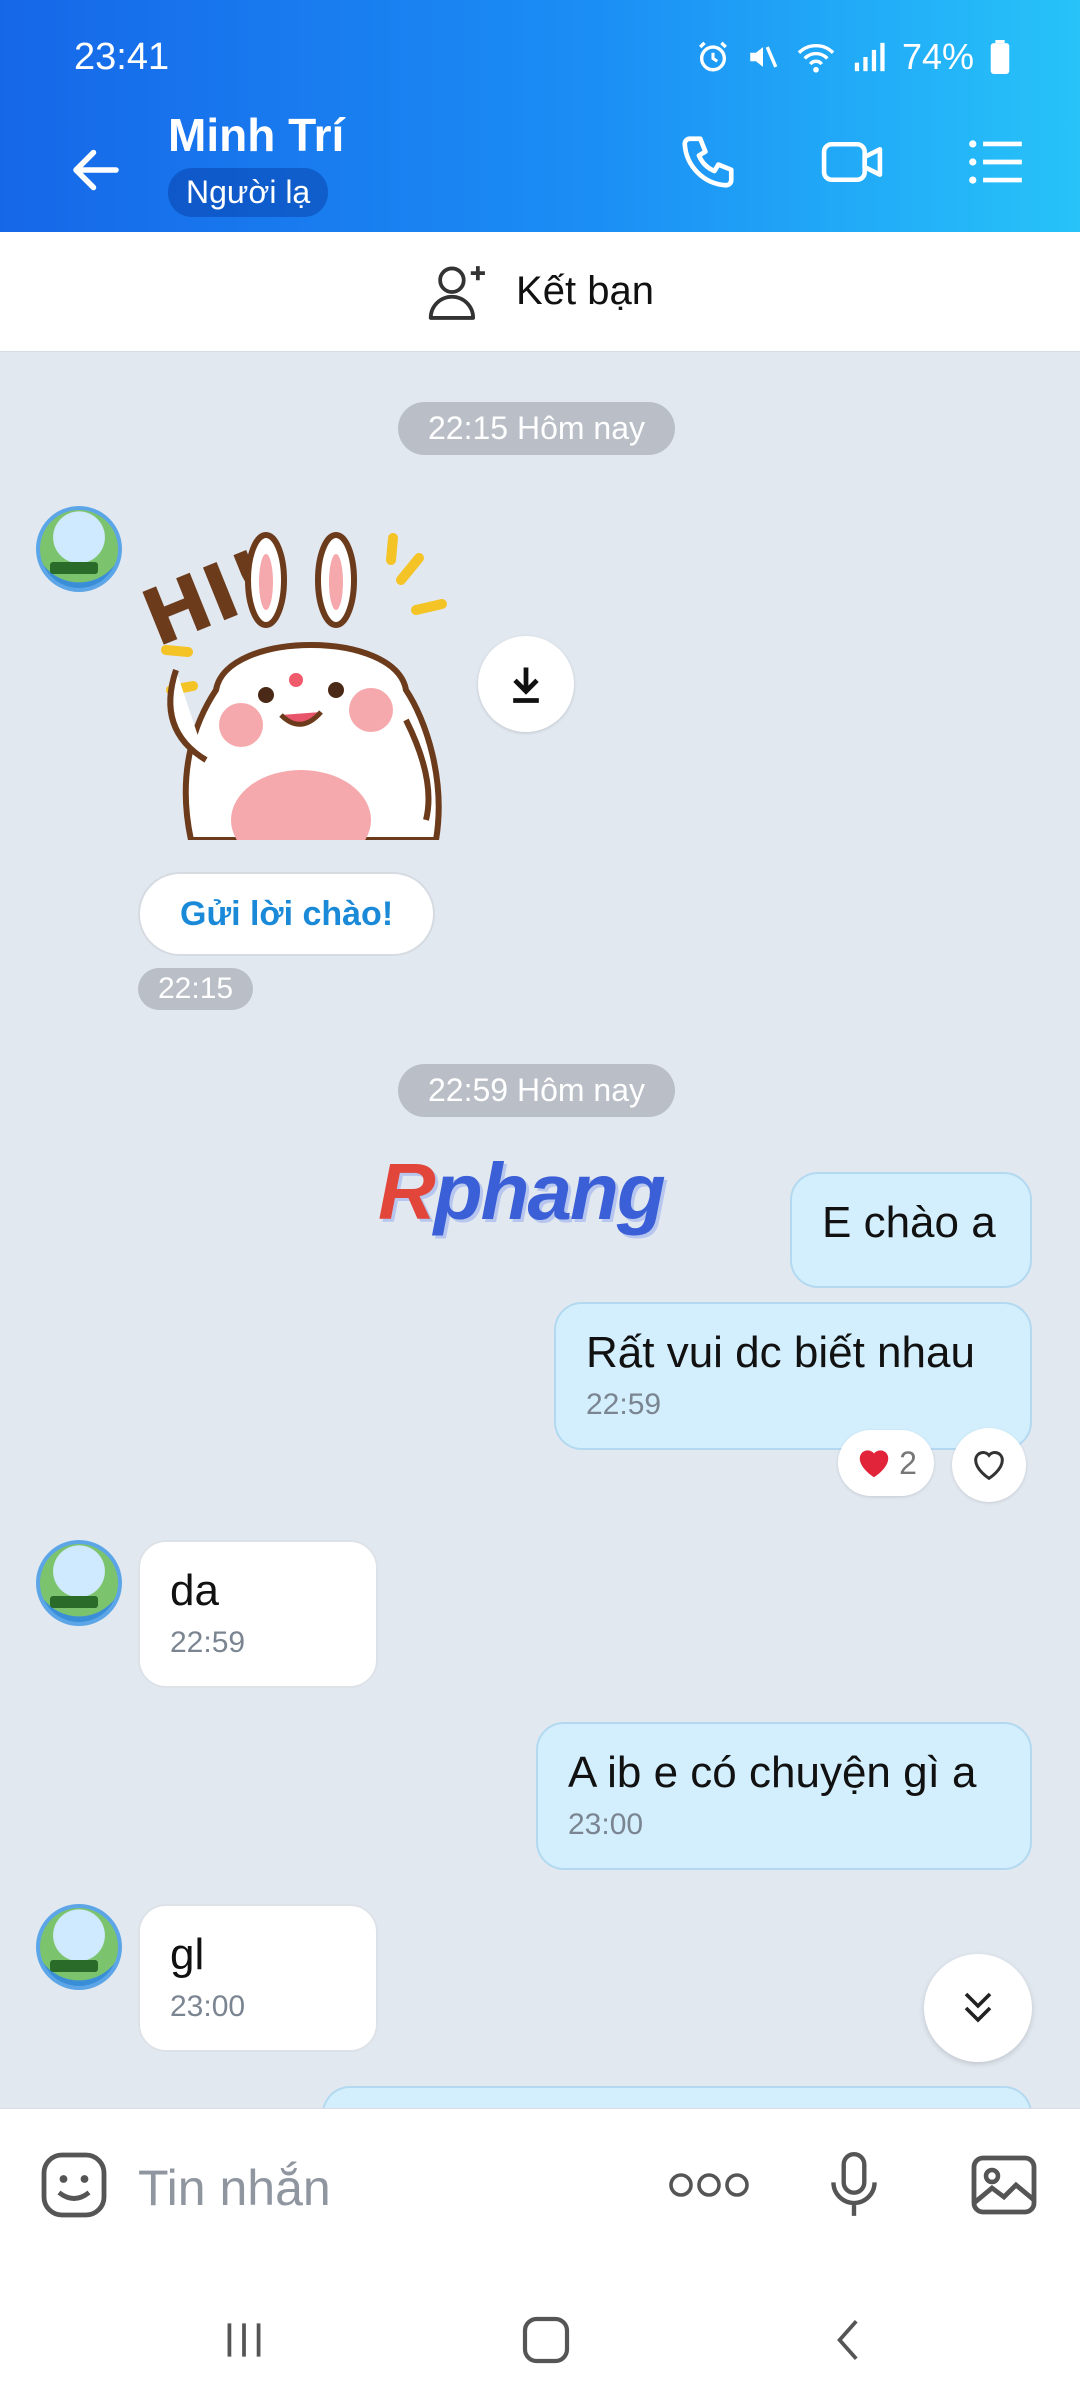 The width and height of the screenshot is (1080, 2400). What do you see at coordinates (772, 1772) in the screenshot?
I see `message-text: A ib e có chuyện gì a` at bounding box center [772, 1772].